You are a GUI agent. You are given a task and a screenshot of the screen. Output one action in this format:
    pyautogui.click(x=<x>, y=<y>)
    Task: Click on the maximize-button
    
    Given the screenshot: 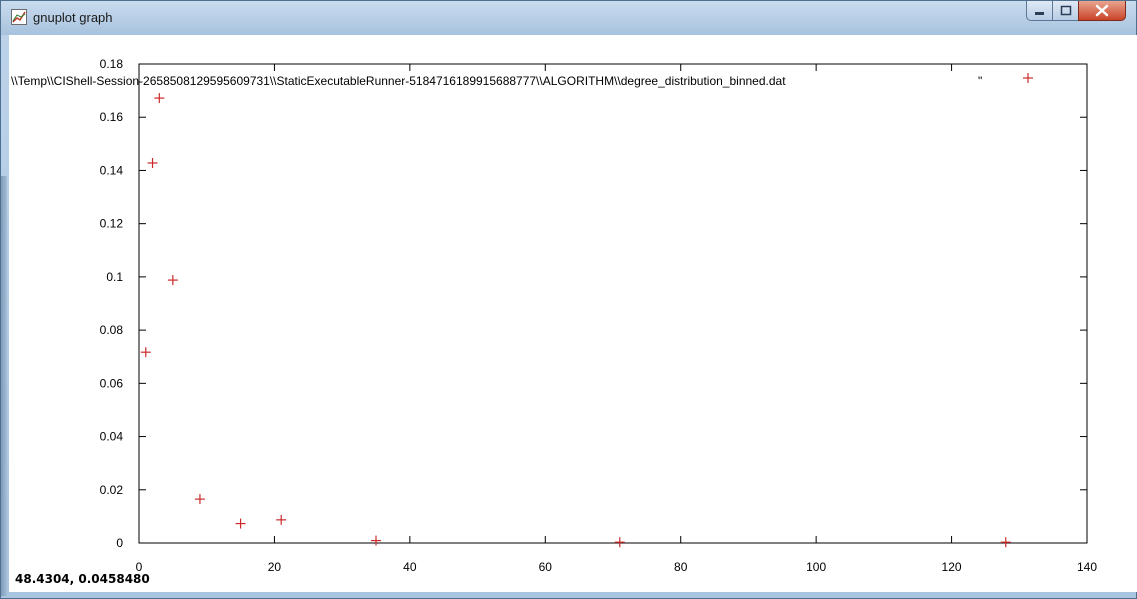 What is the action you would take?
    pyautogui.click(x=1065, y=11)
    